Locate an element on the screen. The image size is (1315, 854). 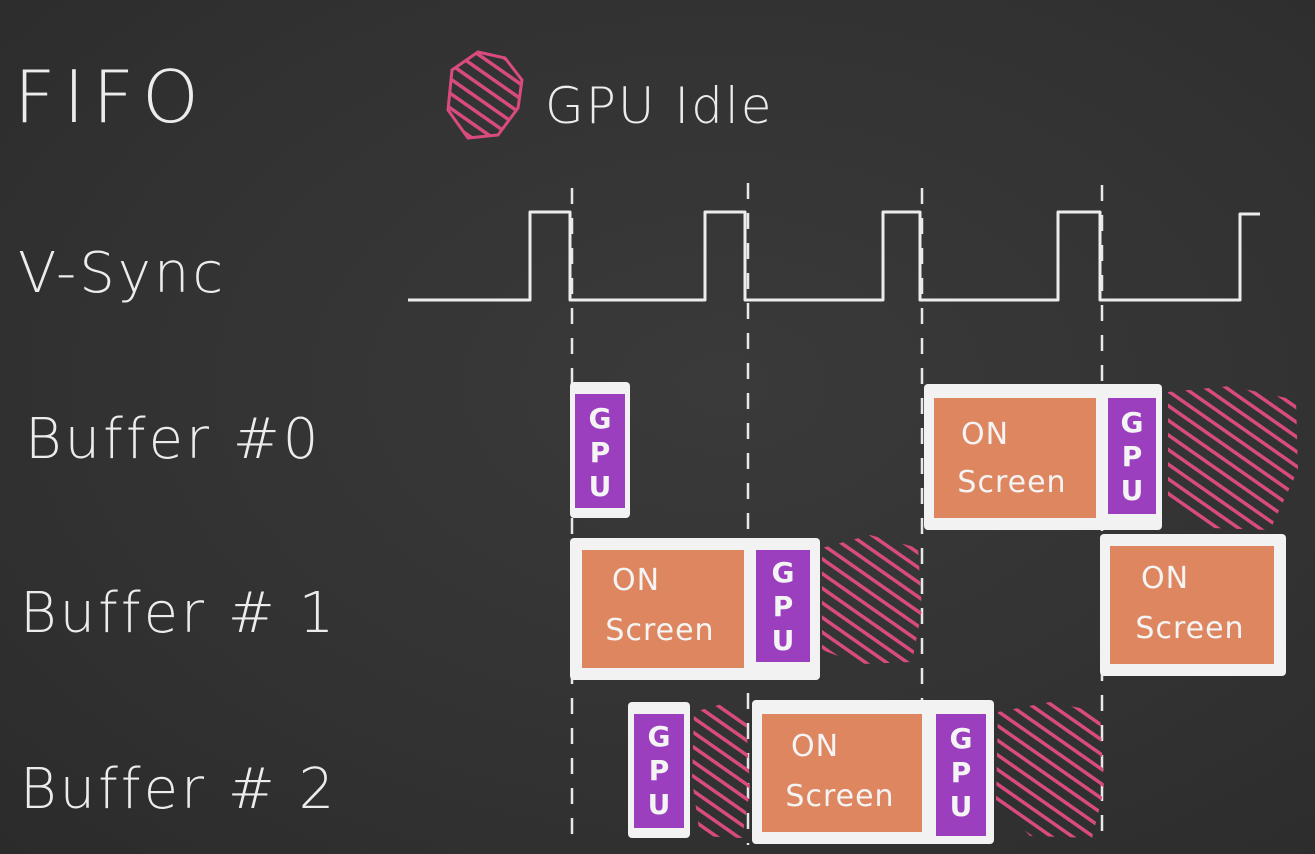
buffer-0-track: G P U ON Screen G P U is located at coordinates (934, 456).